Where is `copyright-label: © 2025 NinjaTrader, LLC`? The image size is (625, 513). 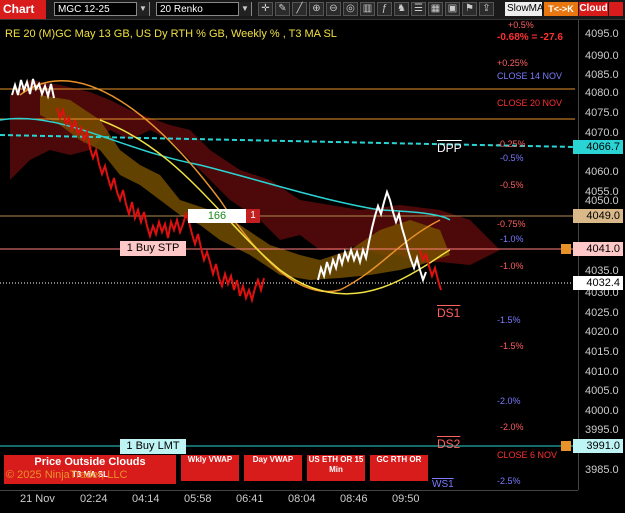
copyright-label: © 2025 NinjaTrader, LLC is located at coordinates (67, 475).